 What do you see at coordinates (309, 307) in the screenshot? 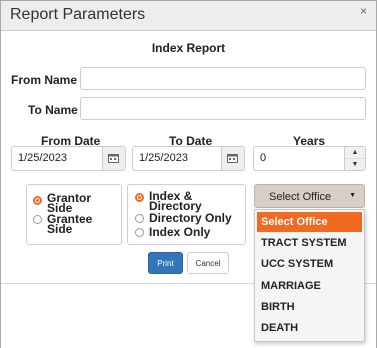
I see `office-option-birth: BIRTH` at bounding box center [309, 307].